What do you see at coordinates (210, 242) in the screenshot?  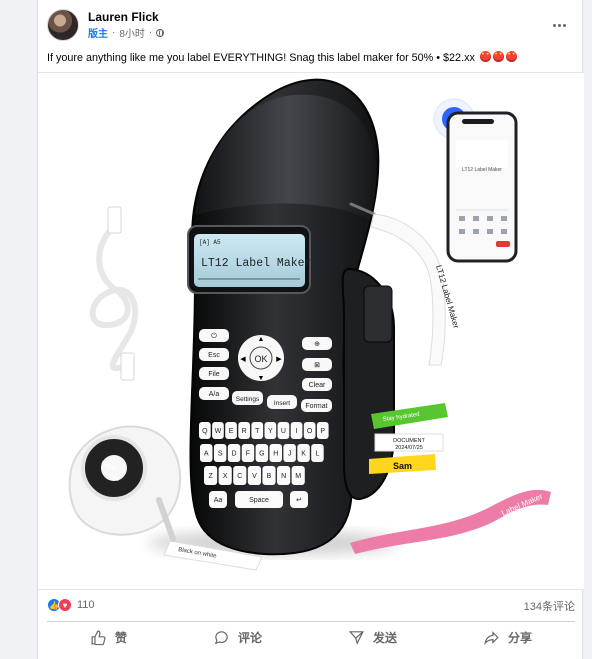 I see `svg-text: [A] A5` at bounding box center [210, 242].